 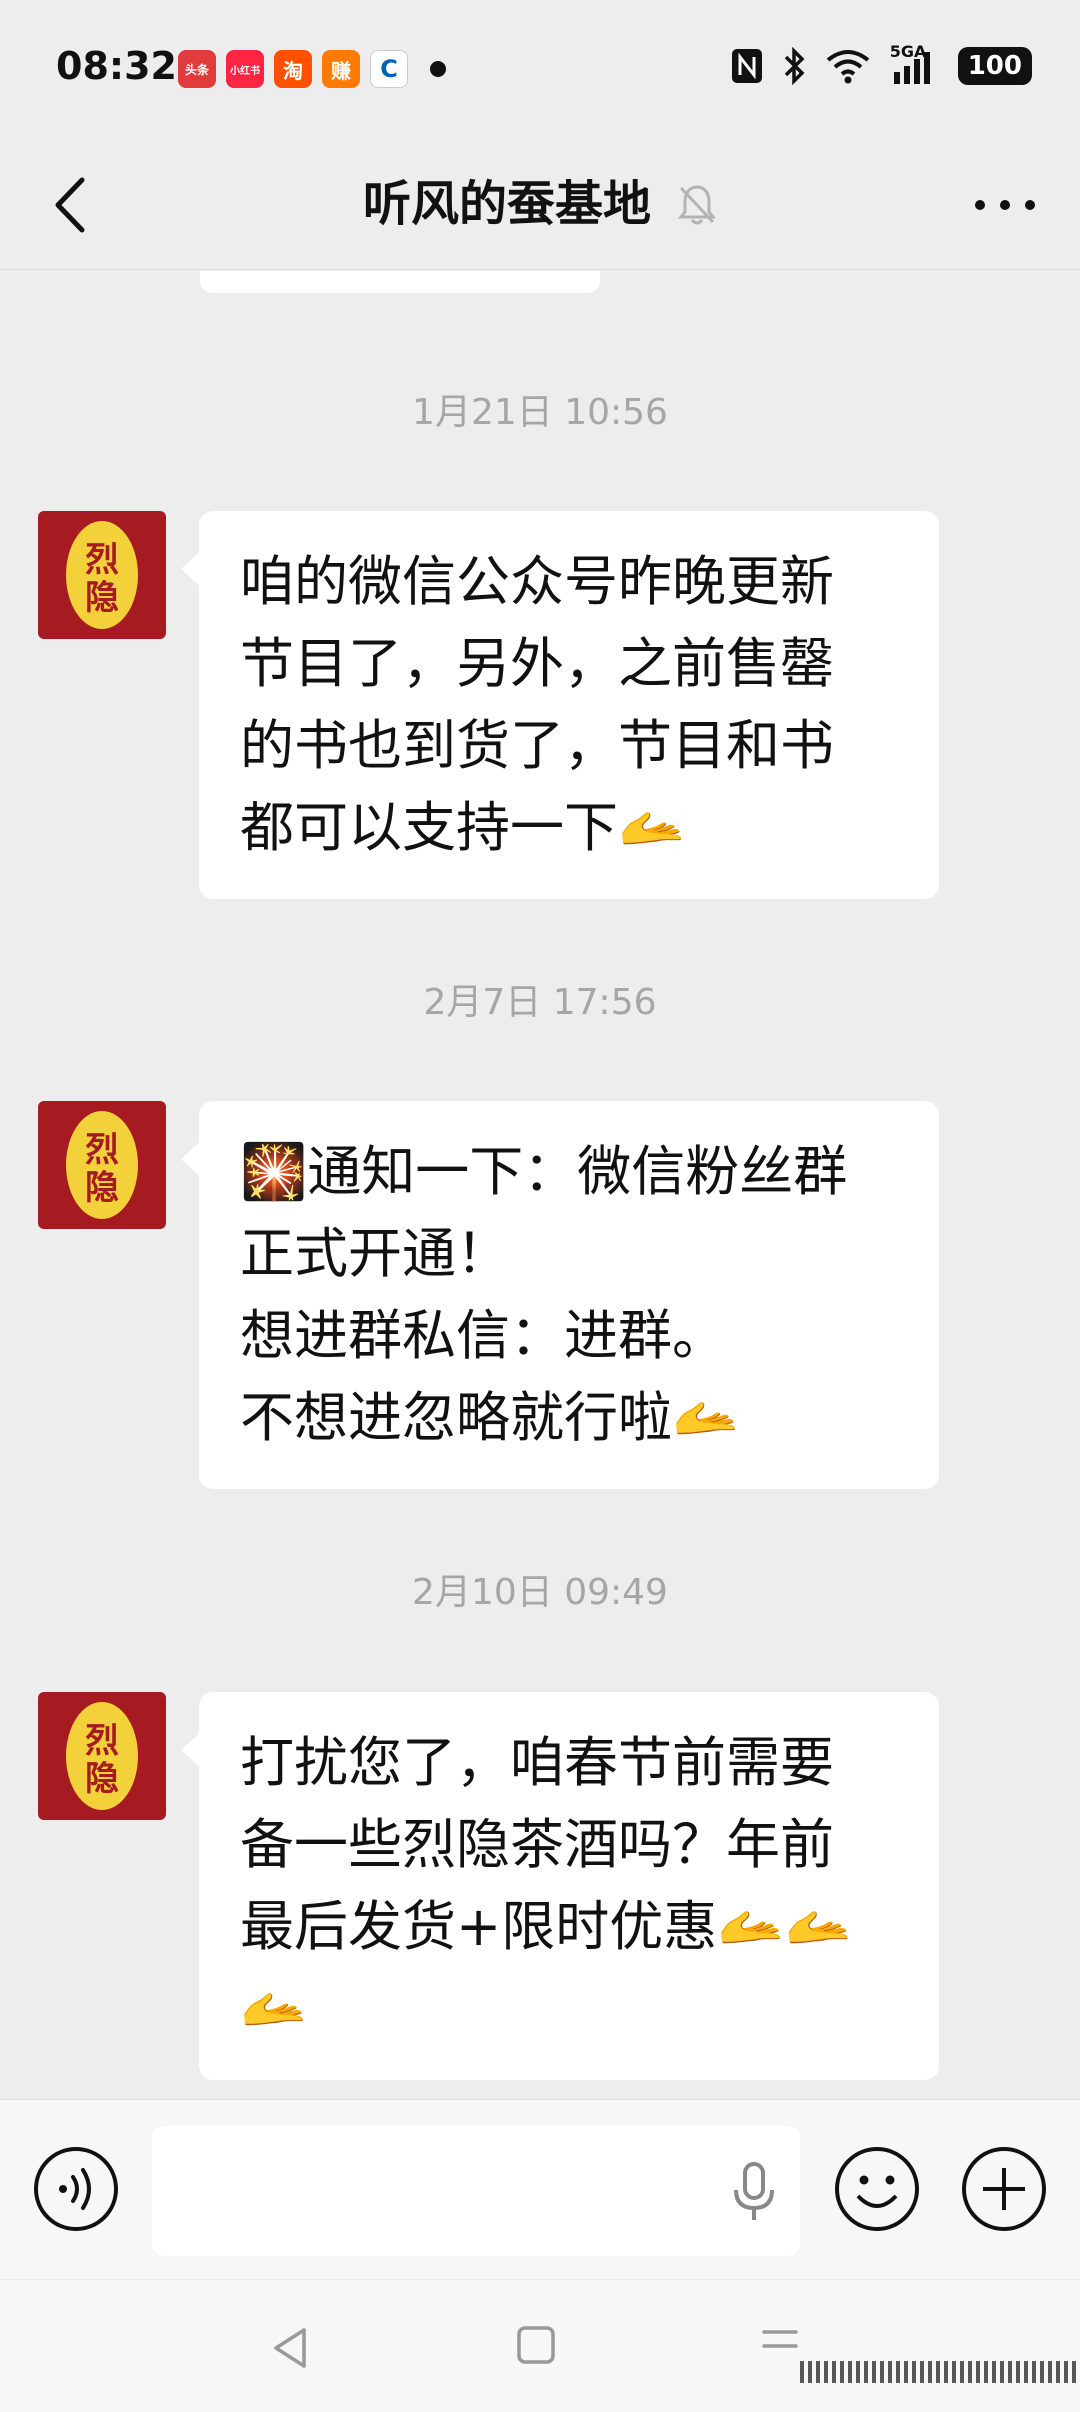 What do you see at coordinates (780, 2339) in the screenshot?
I see `menu-lines-icon` at bounding box center [780, 2339].